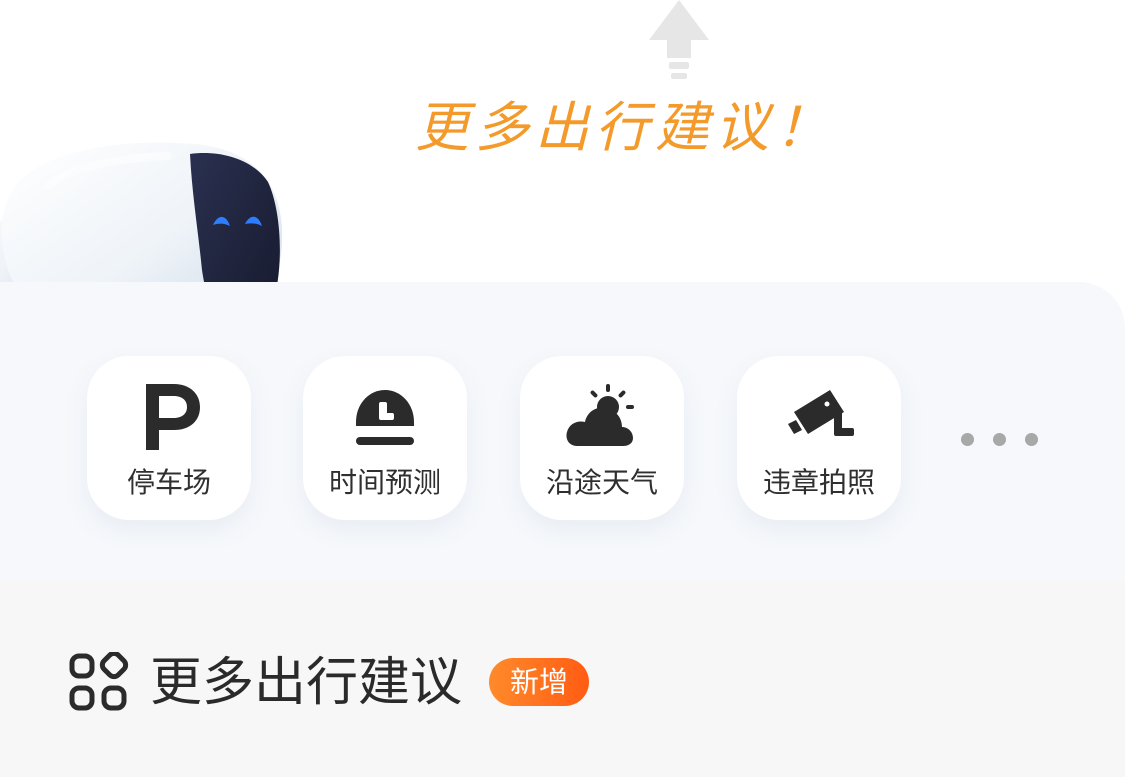 Image resolution: width=1125 pixels, height=777 pixels. I want to click on more-suggestions-title: 更多出行建议, so click(306, 683).